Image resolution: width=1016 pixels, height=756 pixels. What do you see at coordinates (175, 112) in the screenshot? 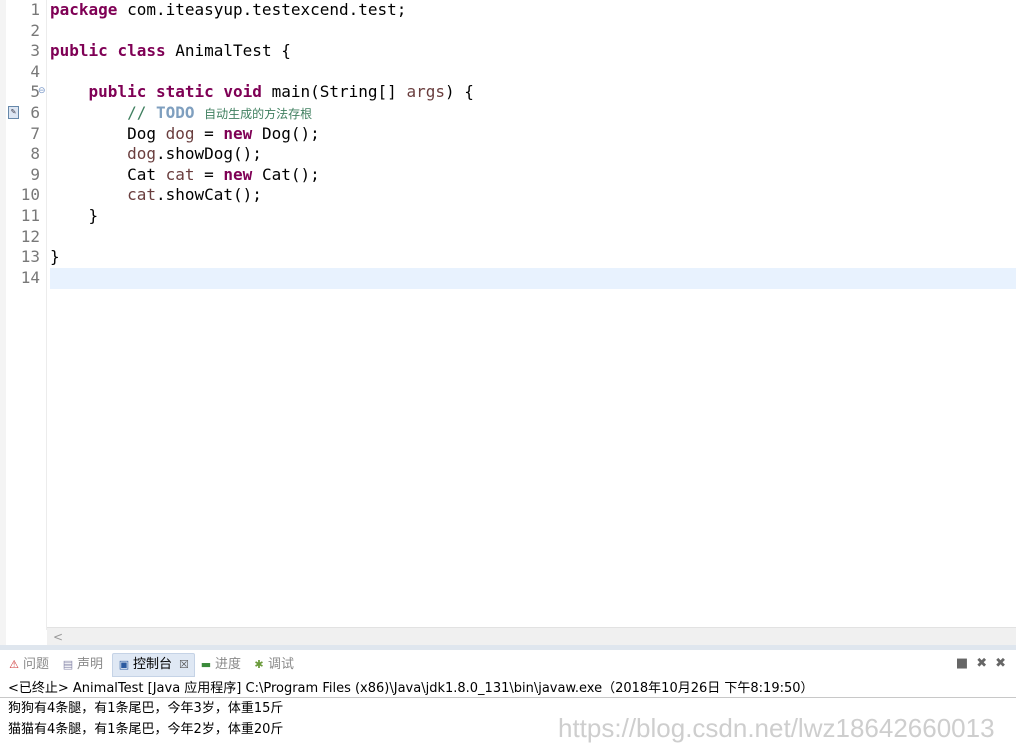
I see `code-token: TODO` at bounding box center [175, 112].